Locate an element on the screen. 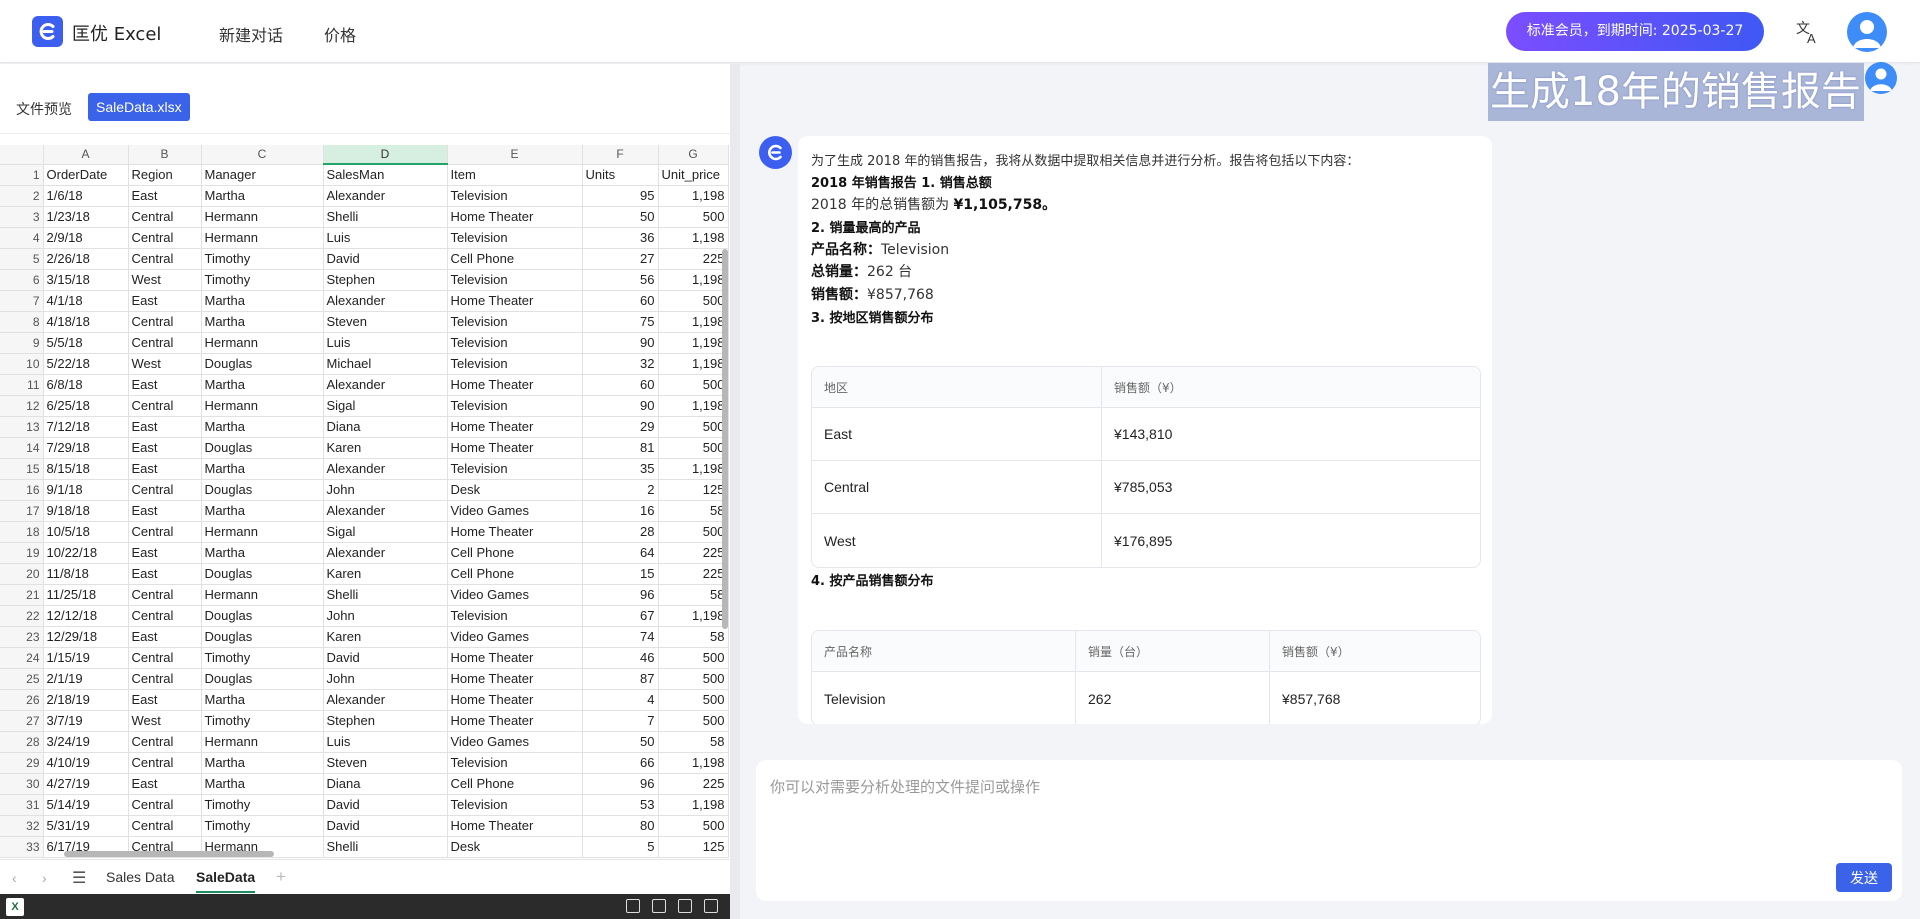 This screenshot has width=1920, height=919. sheet-cell: 74 is located at coordinates (620, 637).